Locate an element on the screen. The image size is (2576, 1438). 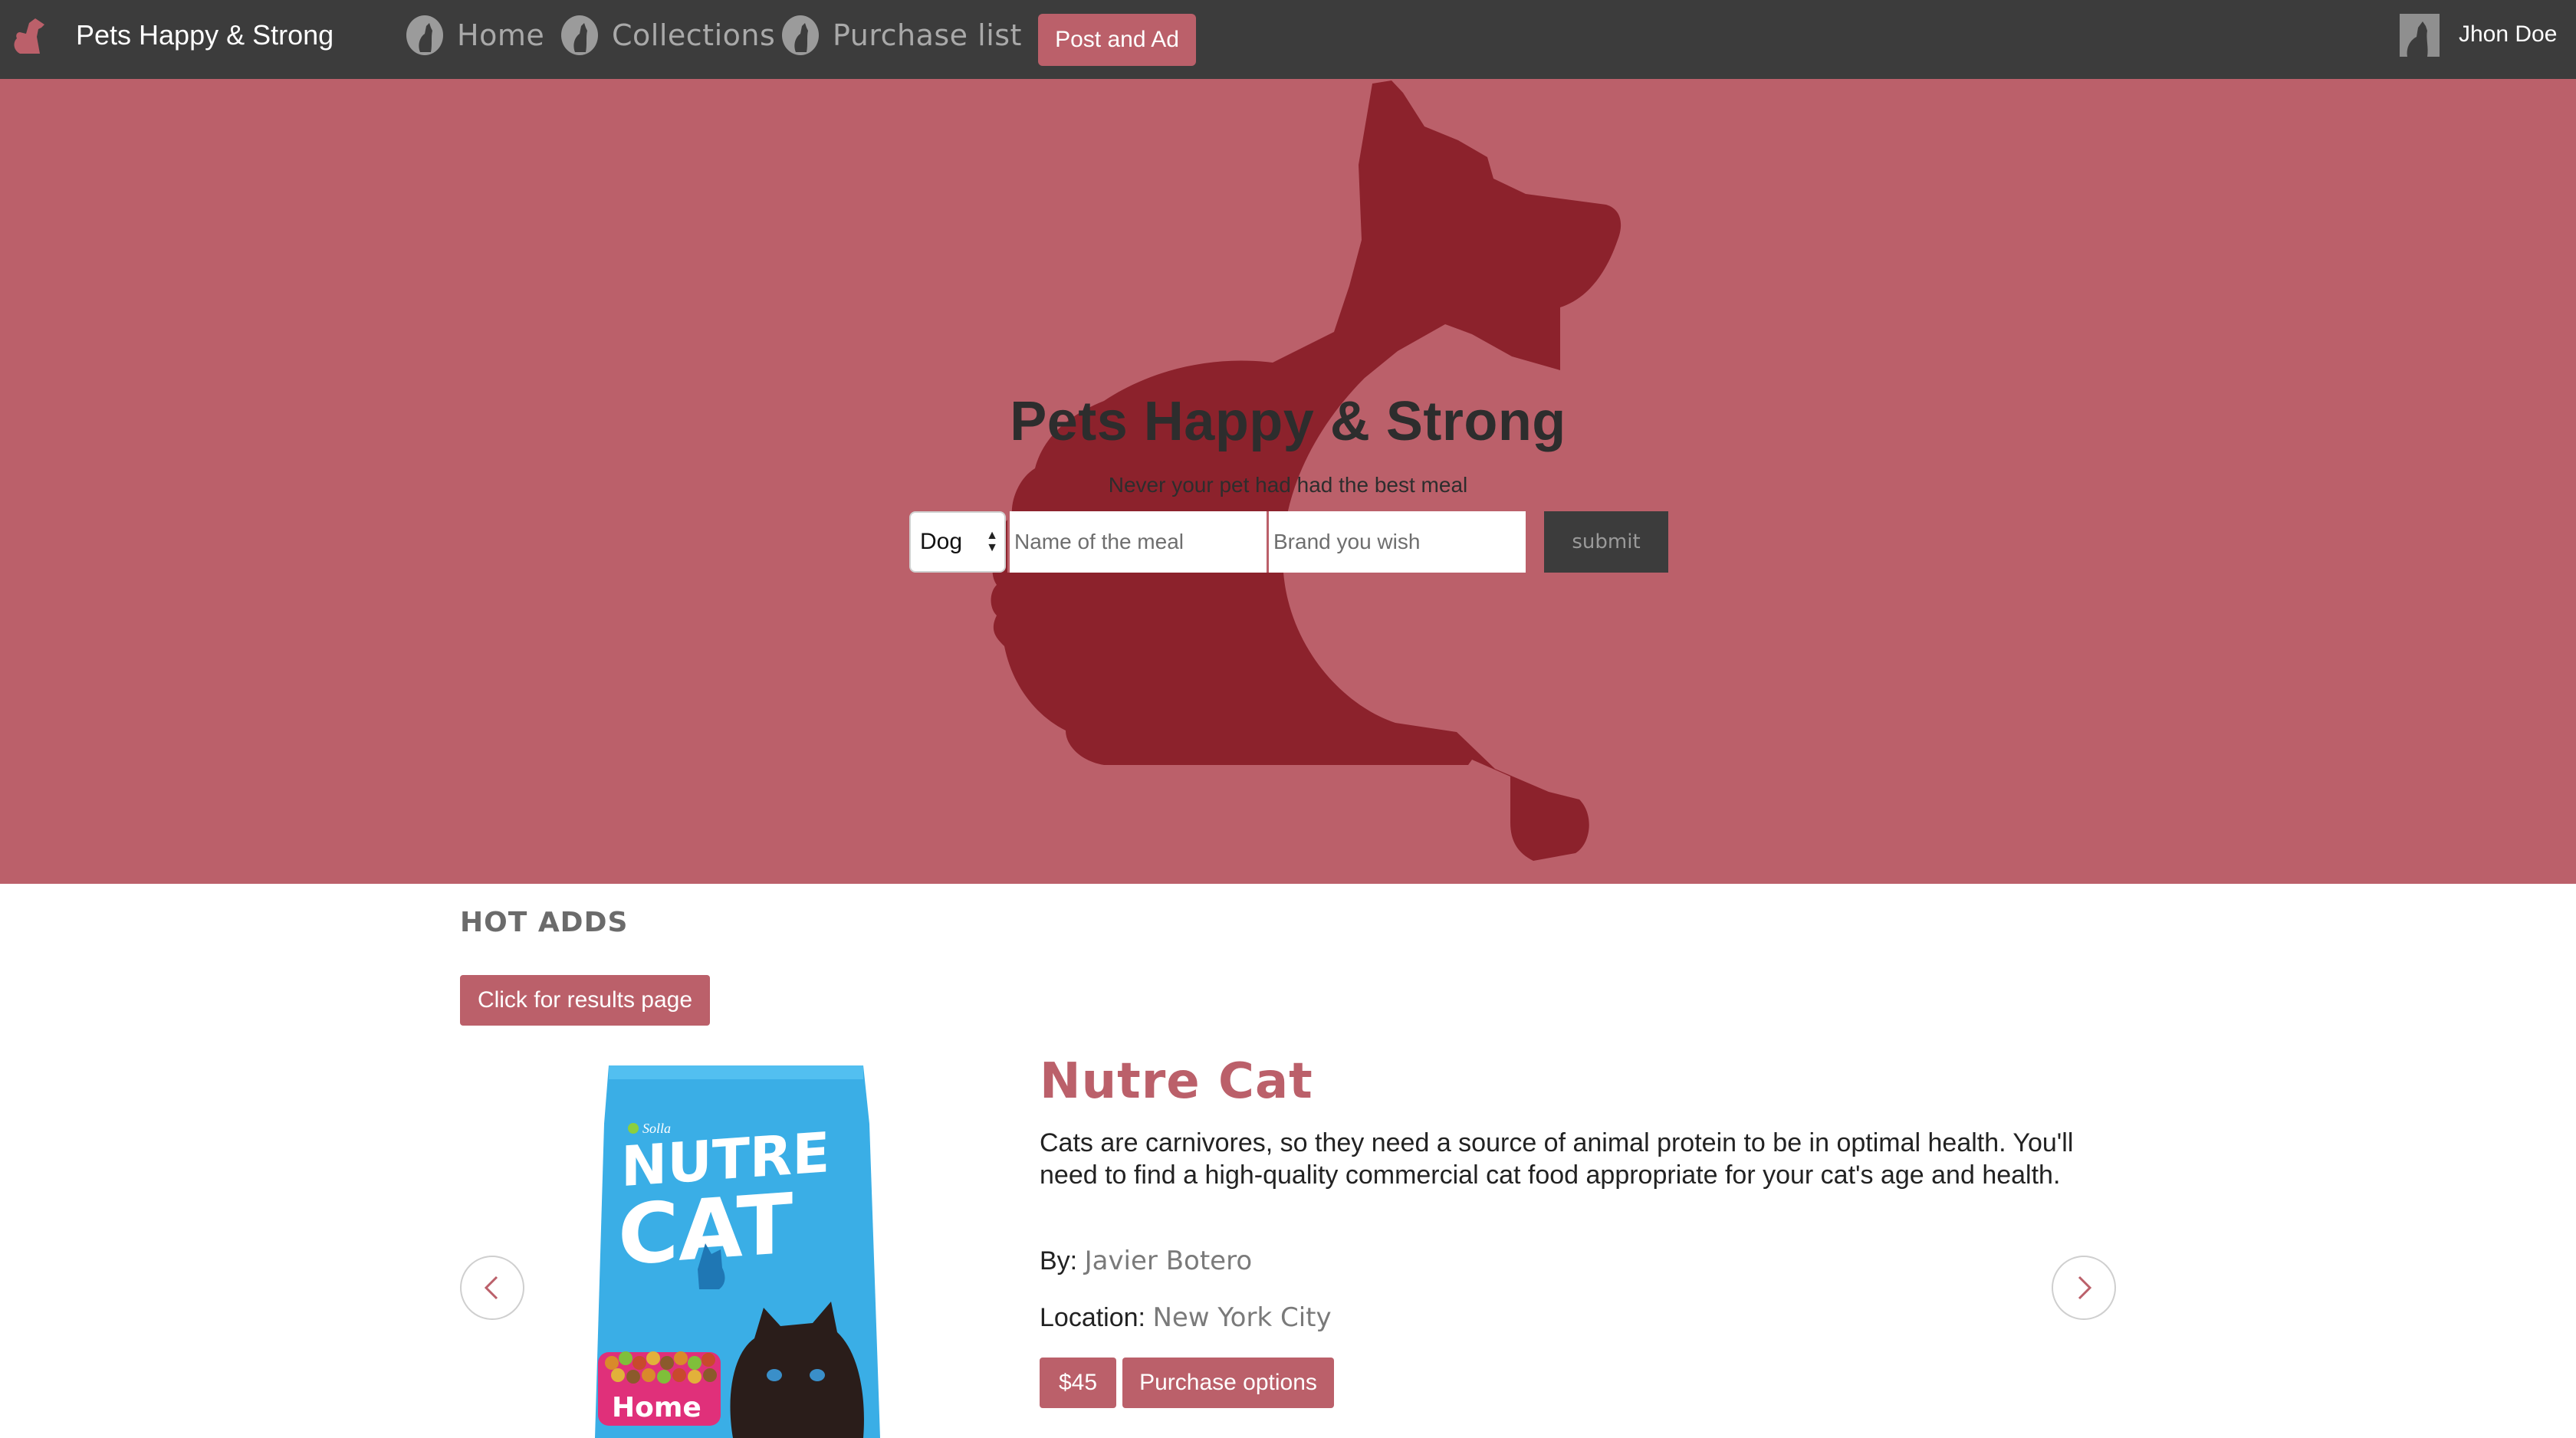
hero-title: Pets Happy & Strong is located at coordinates (1288, 421).